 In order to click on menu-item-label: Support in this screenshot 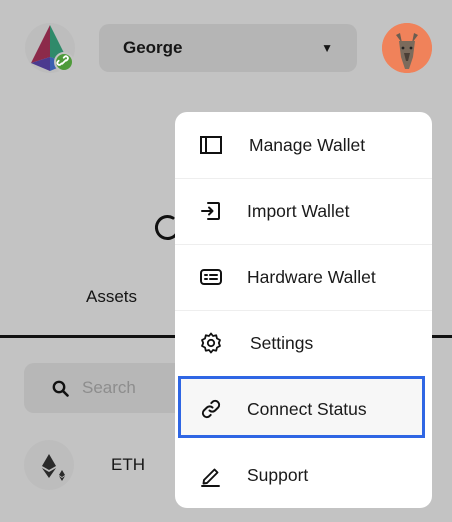, I will do `click(278, 474)`.